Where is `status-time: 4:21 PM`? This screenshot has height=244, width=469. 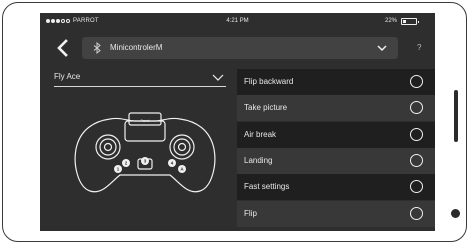 status-time: 4:21 PM is located at coordinates (237, 21).